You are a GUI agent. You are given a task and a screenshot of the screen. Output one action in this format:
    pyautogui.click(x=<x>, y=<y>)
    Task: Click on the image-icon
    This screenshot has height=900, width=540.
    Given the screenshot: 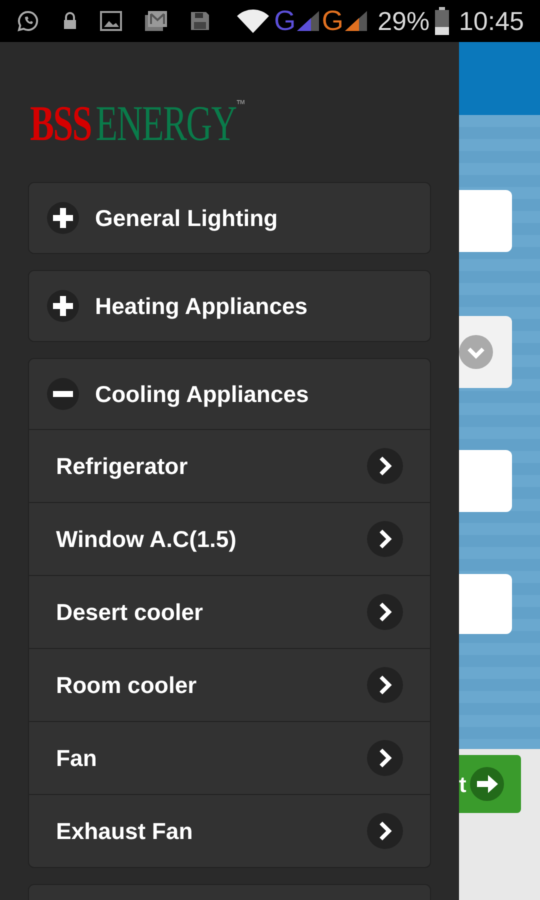 What is the action you would take?
    pyautogui.click(x=111, y=21)
    